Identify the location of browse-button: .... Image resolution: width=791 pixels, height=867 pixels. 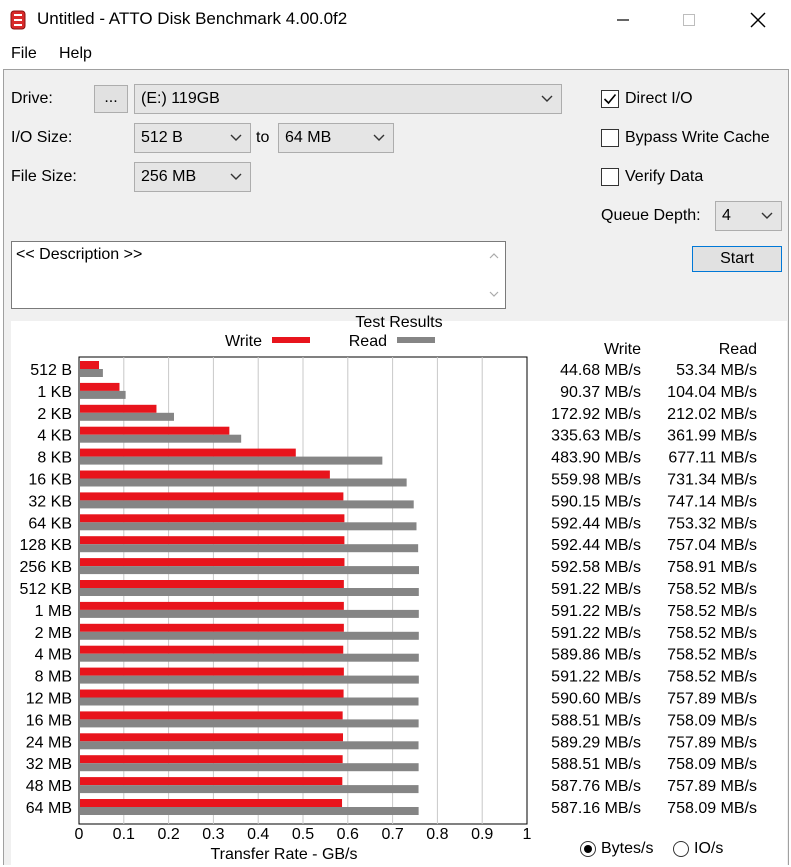
(111, 99).